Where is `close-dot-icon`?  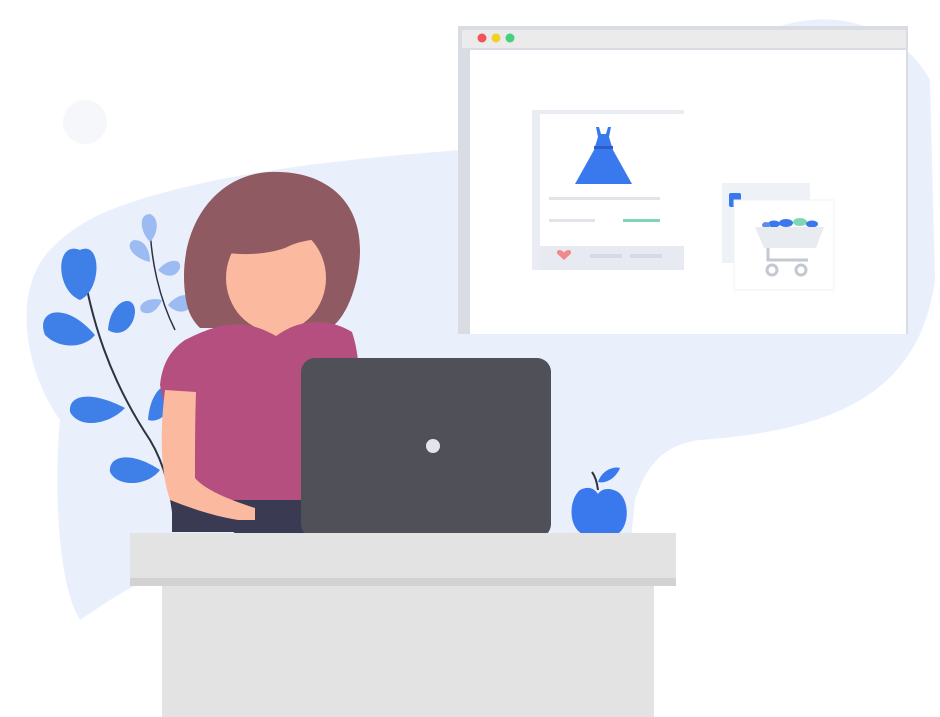 close-dot-icon is located at coordinates (482, 38).